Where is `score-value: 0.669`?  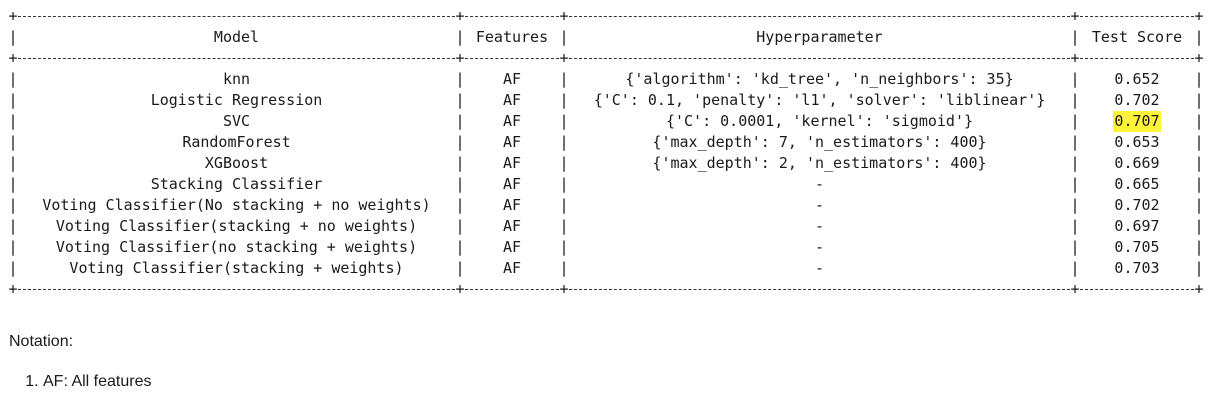 score-value: 0.669 is located at coordinates (1137, 163).